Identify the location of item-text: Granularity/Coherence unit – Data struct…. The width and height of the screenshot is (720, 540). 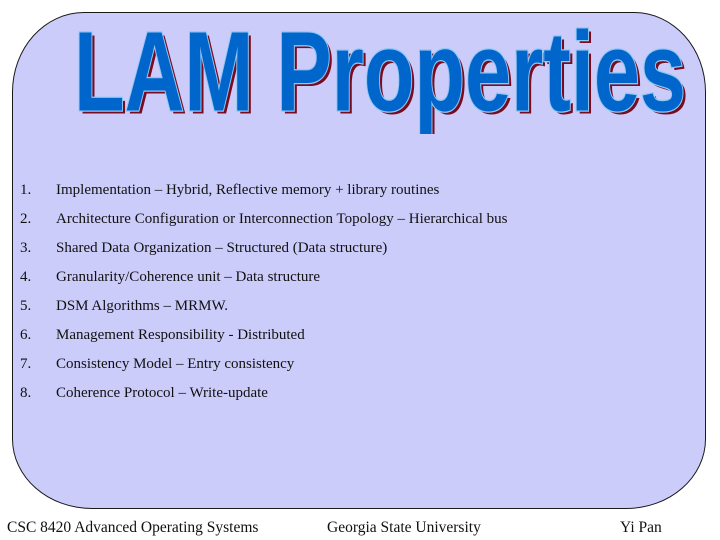
(188, 277).